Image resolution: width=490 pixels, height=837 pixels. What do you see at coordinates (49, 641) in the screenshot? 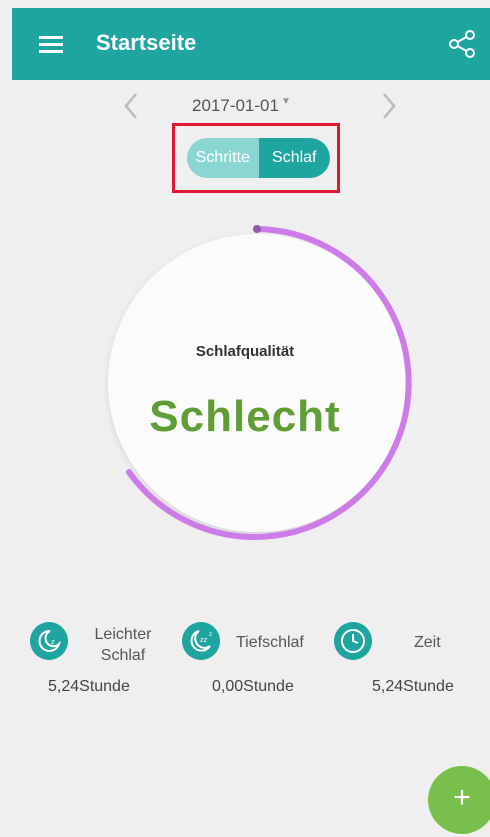
I see `moon-icon: z` at bounding box center [49, 641].